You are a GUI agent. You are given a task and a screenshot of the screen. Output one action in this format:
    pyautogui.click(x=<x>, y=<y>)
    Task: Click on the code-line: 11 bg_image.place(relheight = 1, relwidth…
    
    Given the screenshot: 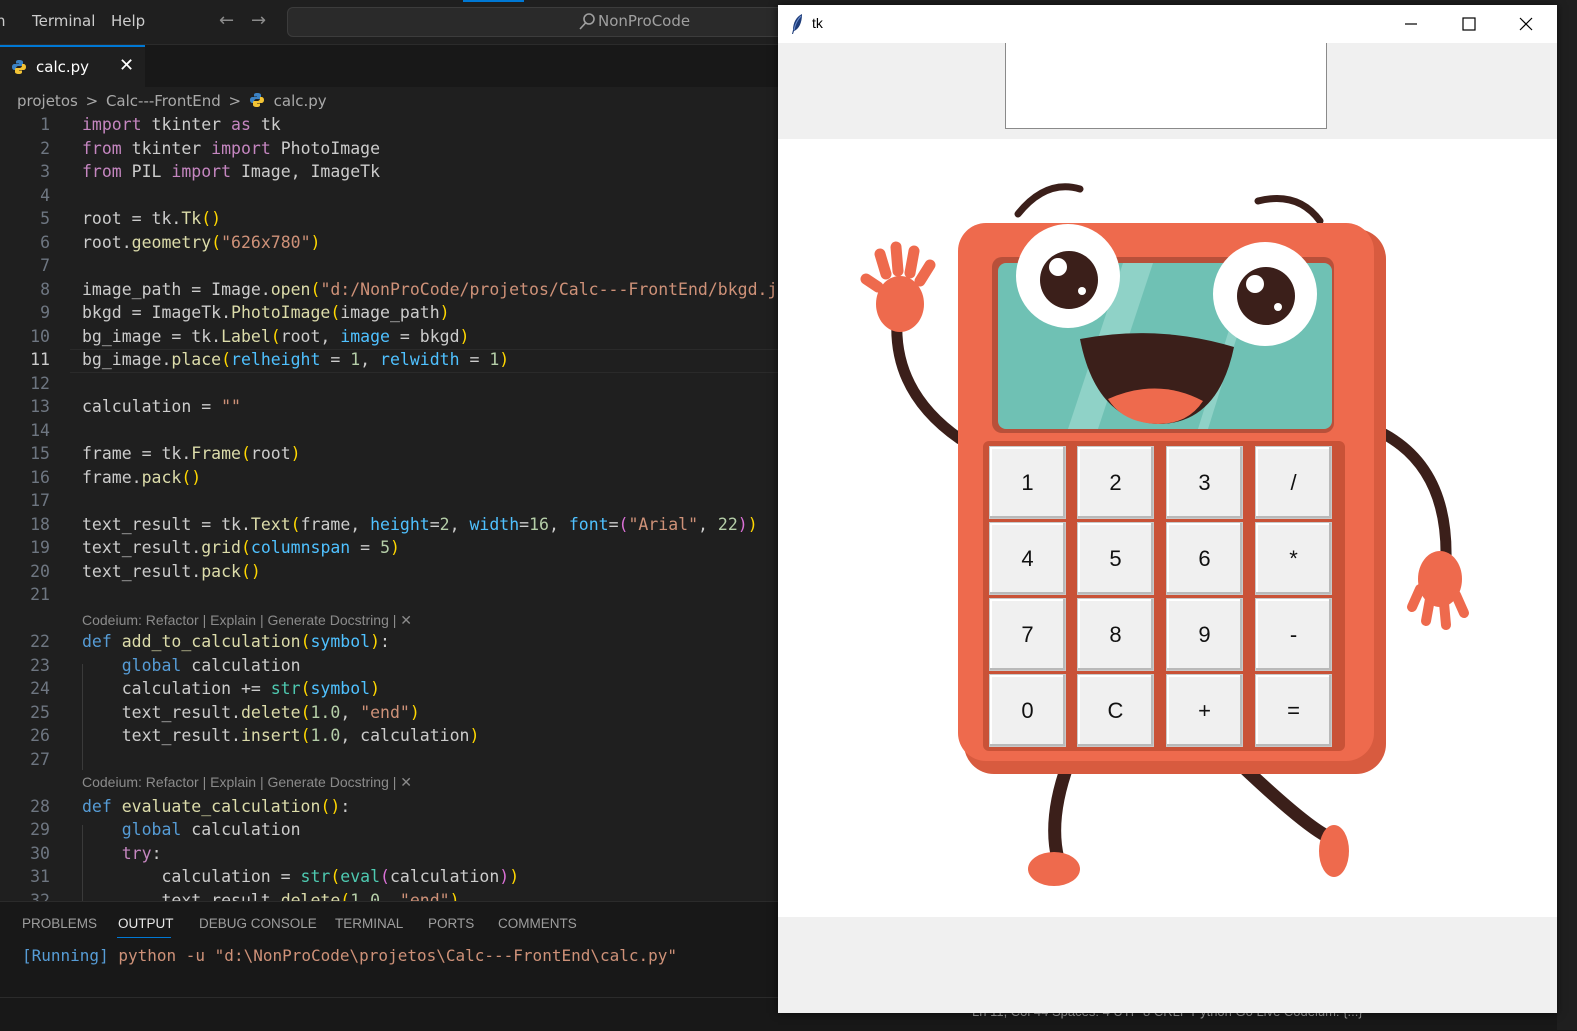 What is the action you would take?
    pyautogui.click(x=389, y=359)
    